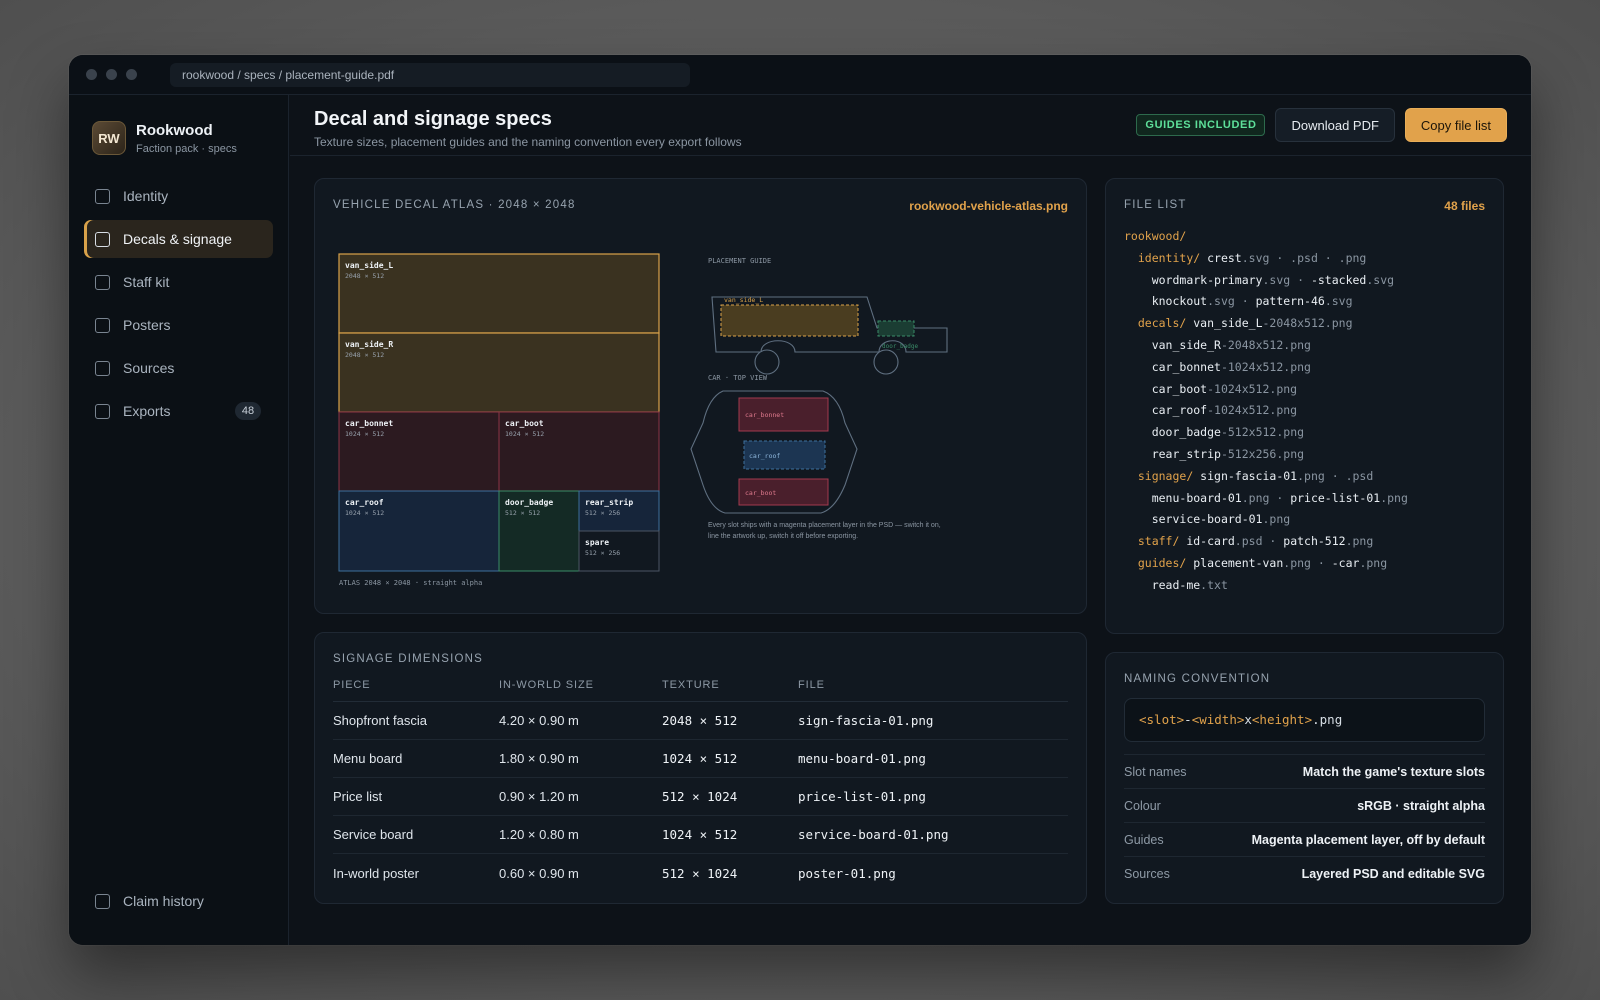 Image resolution: width=1600 pixels, height=1000 pixels. Describe the element at coordinates (1188, 719) in the screenshot. I see `pattern-token: -` at that location.